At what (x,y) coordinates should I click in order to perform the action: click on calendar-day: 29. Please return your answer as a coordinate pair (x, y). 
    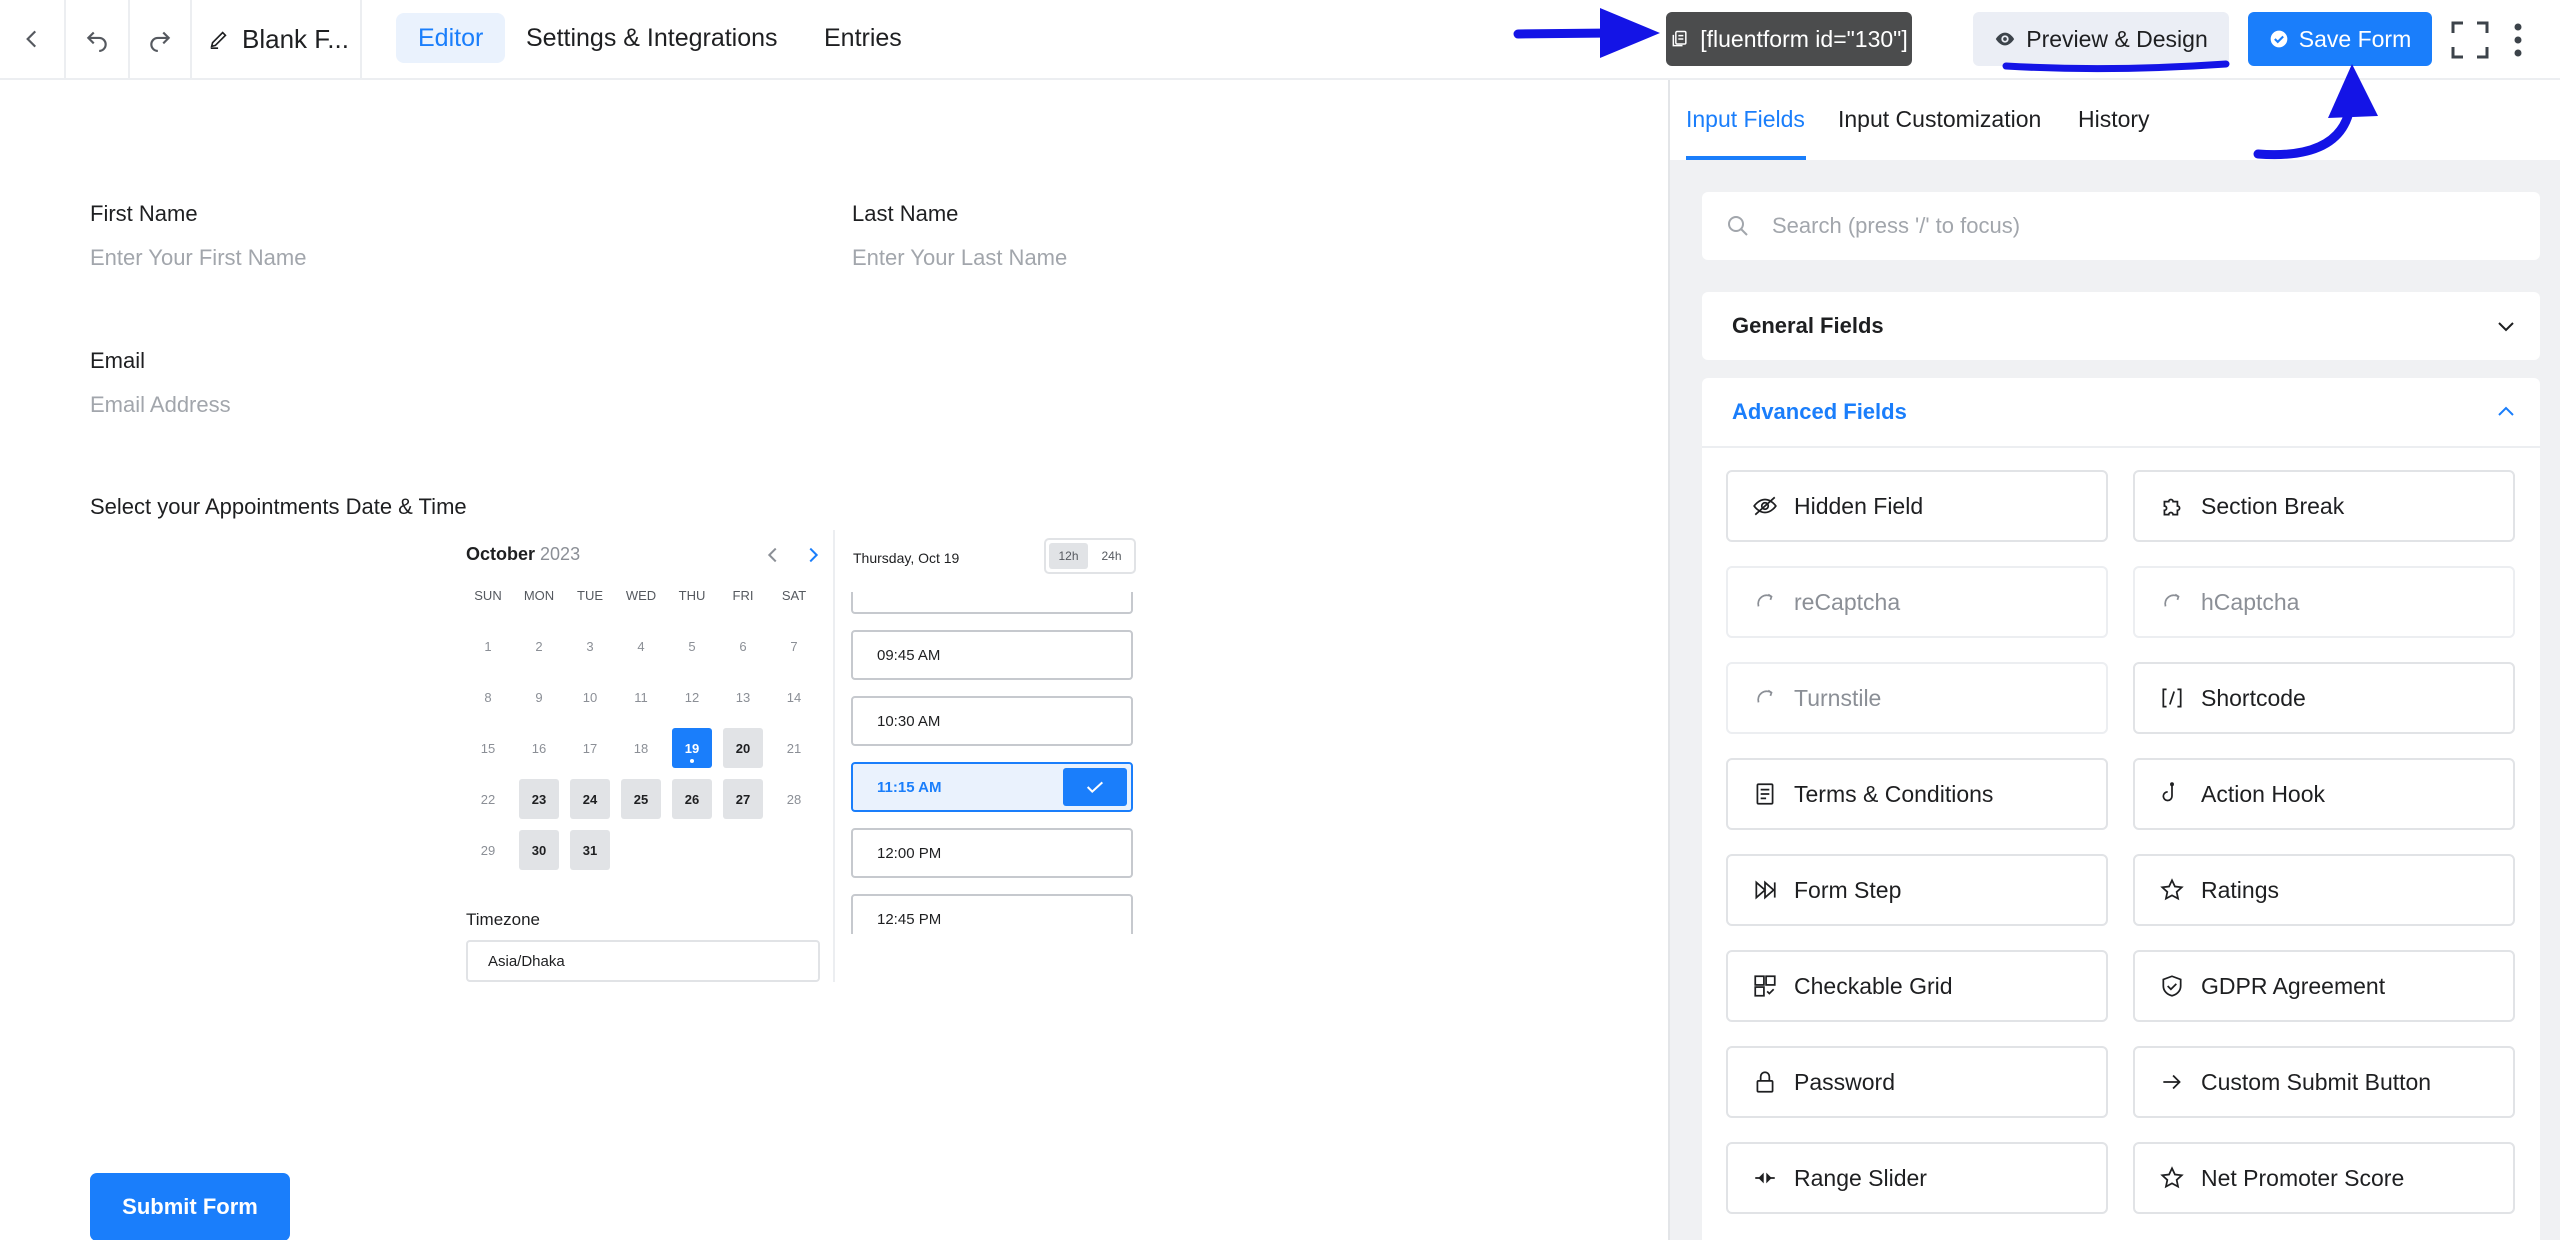
    Looking at the image, I should click on (488, 850).